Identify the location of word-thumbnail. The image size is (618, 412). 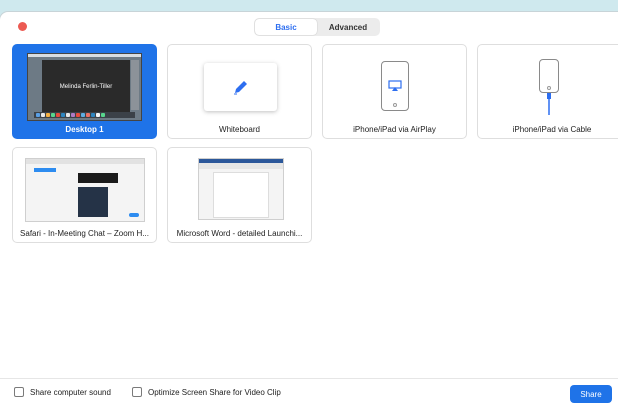
(241, 189).